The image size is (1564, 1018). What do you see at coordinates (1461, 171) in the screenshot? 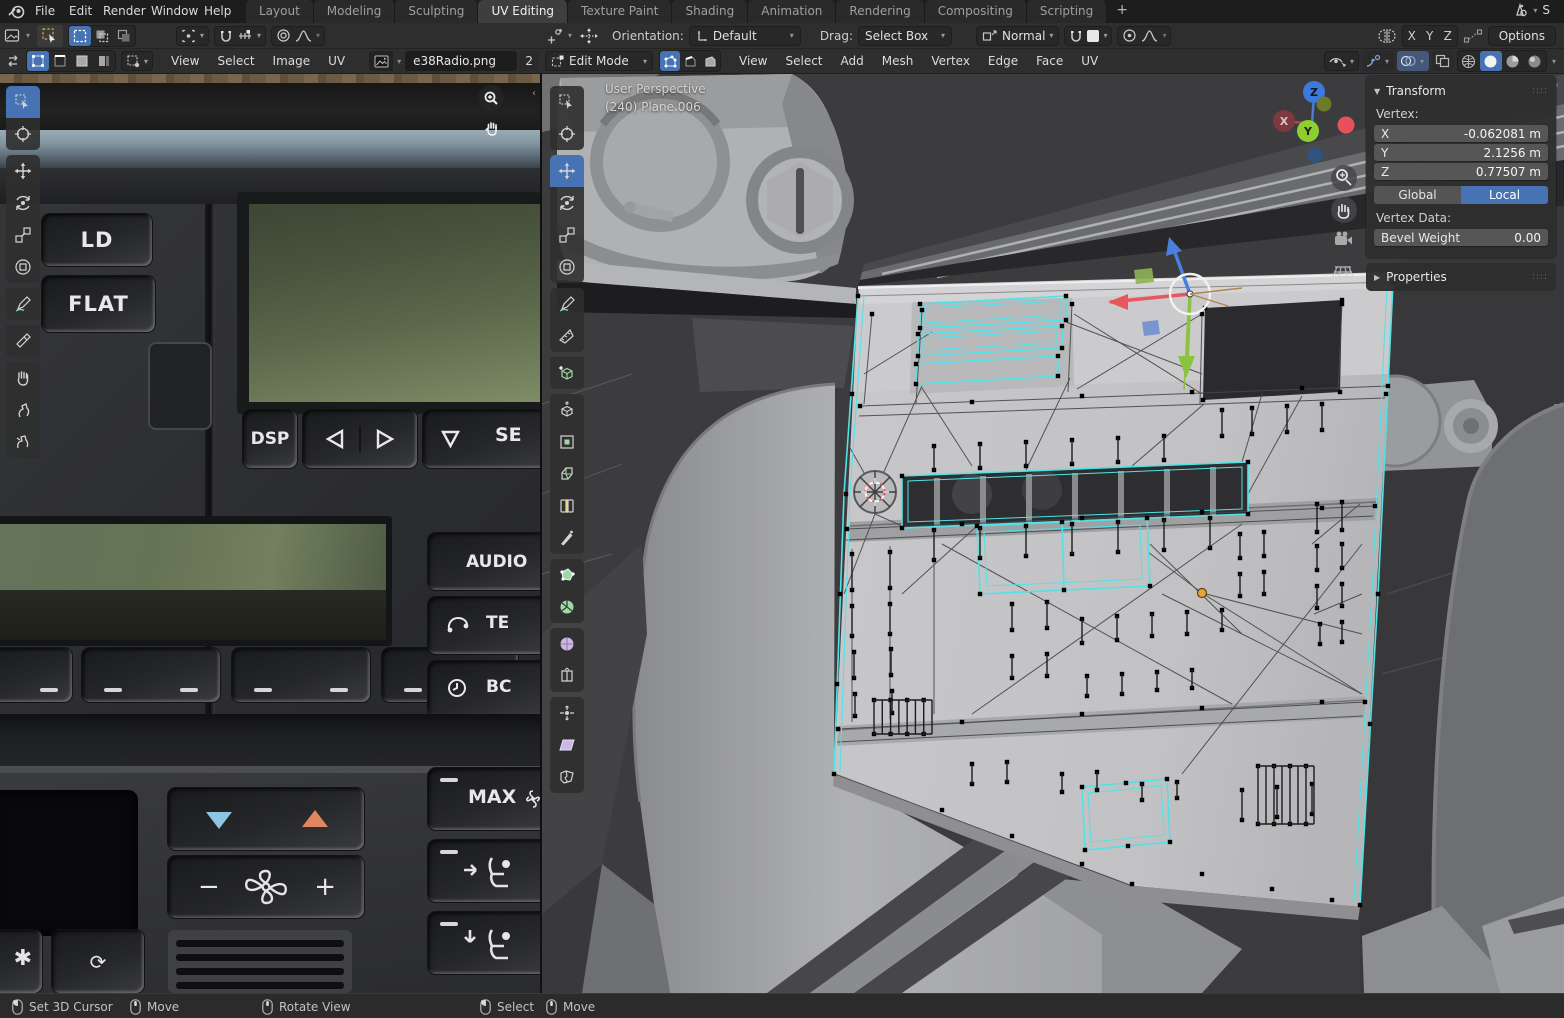
I see `vertex-z-field: Z 0.77507 m` at bounding box center [1461, 171].